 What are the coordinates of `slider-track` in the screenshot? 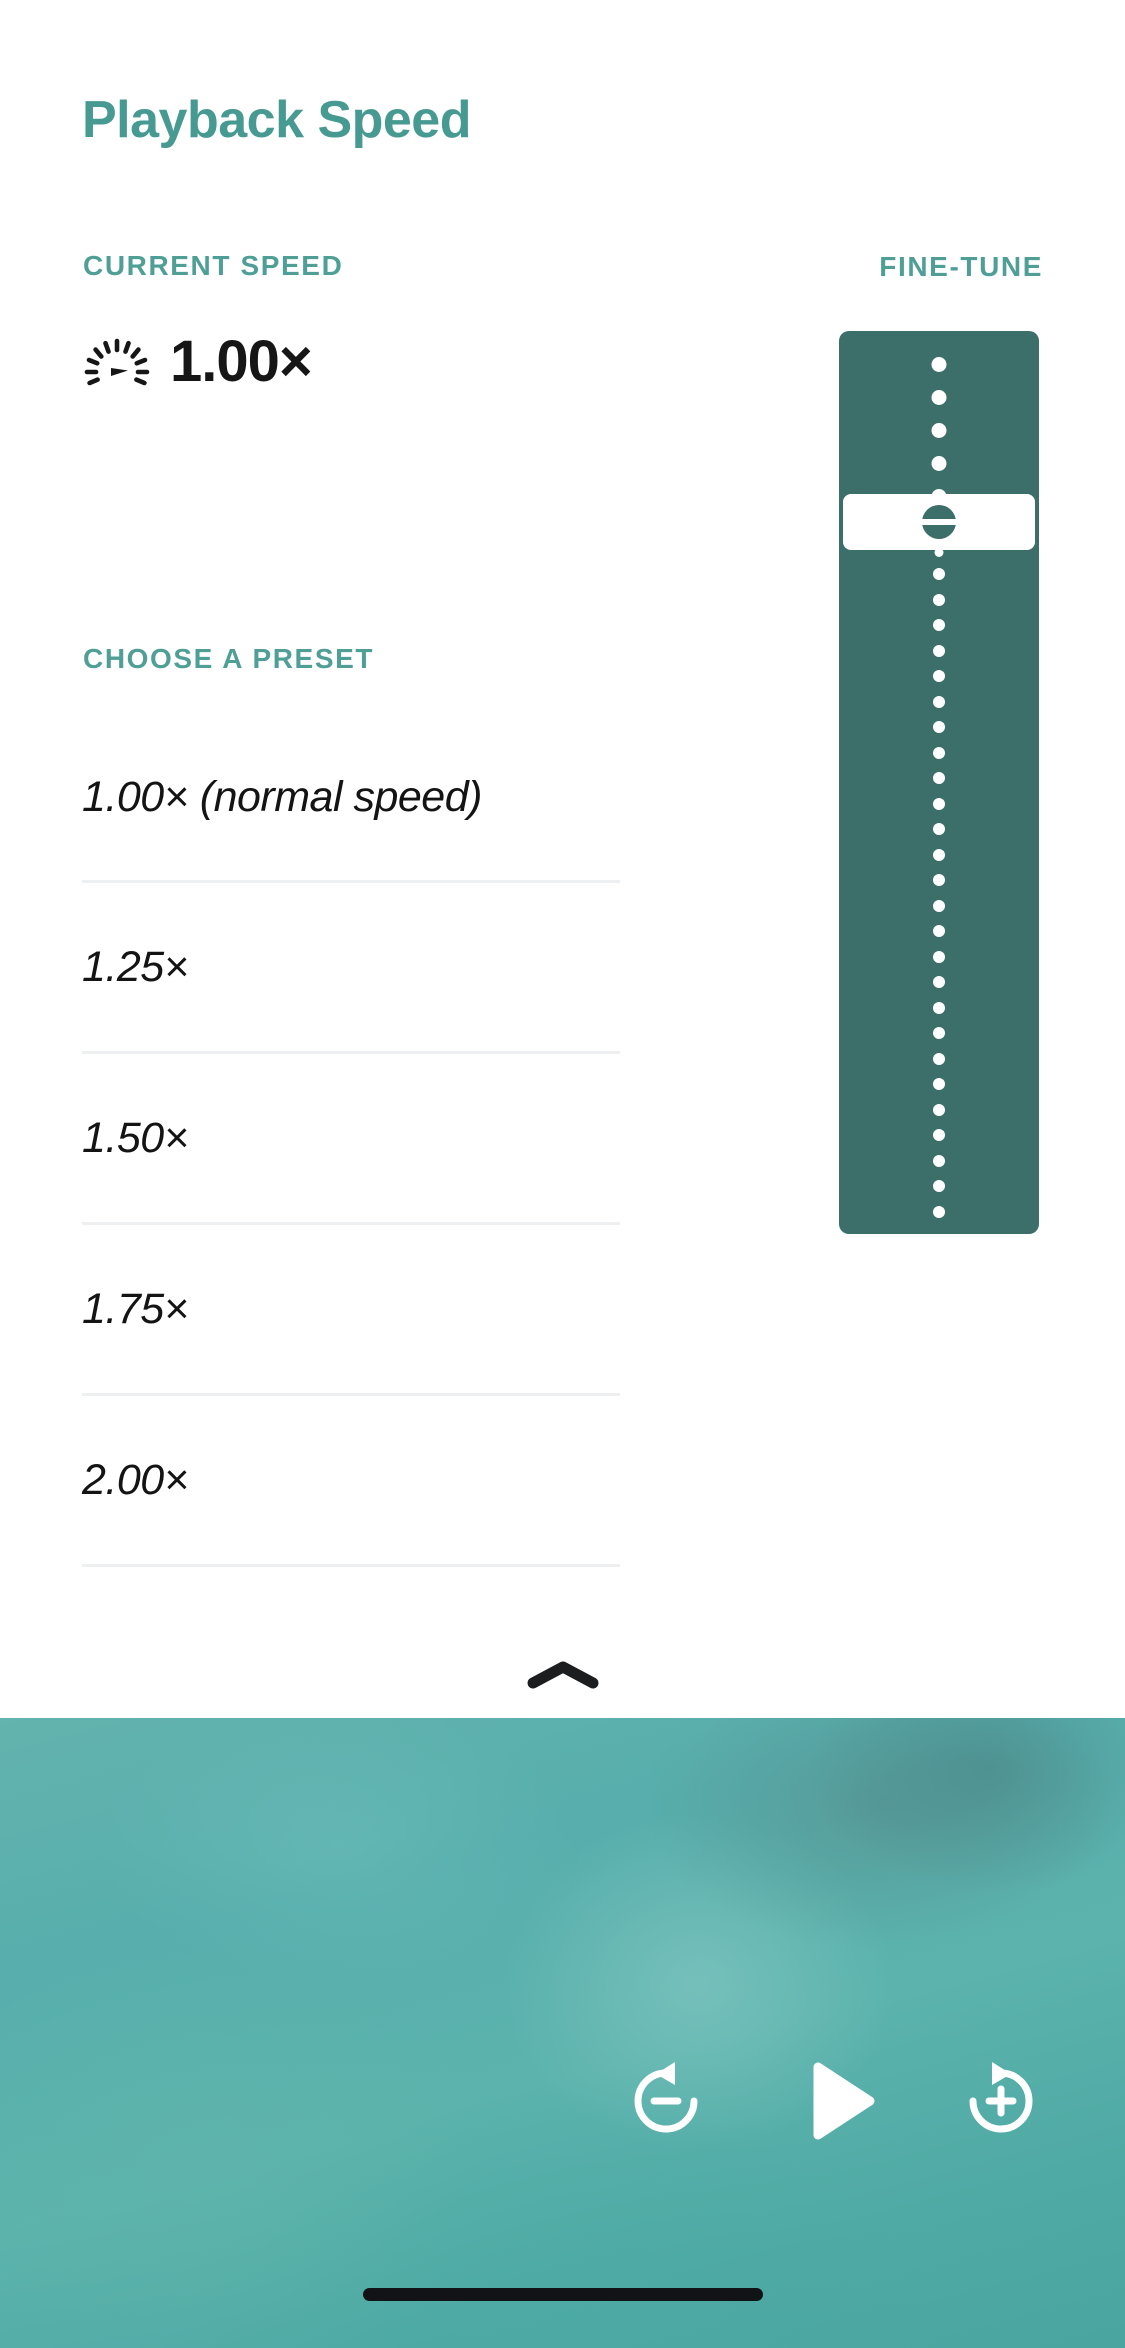 It's located at (939, 782).